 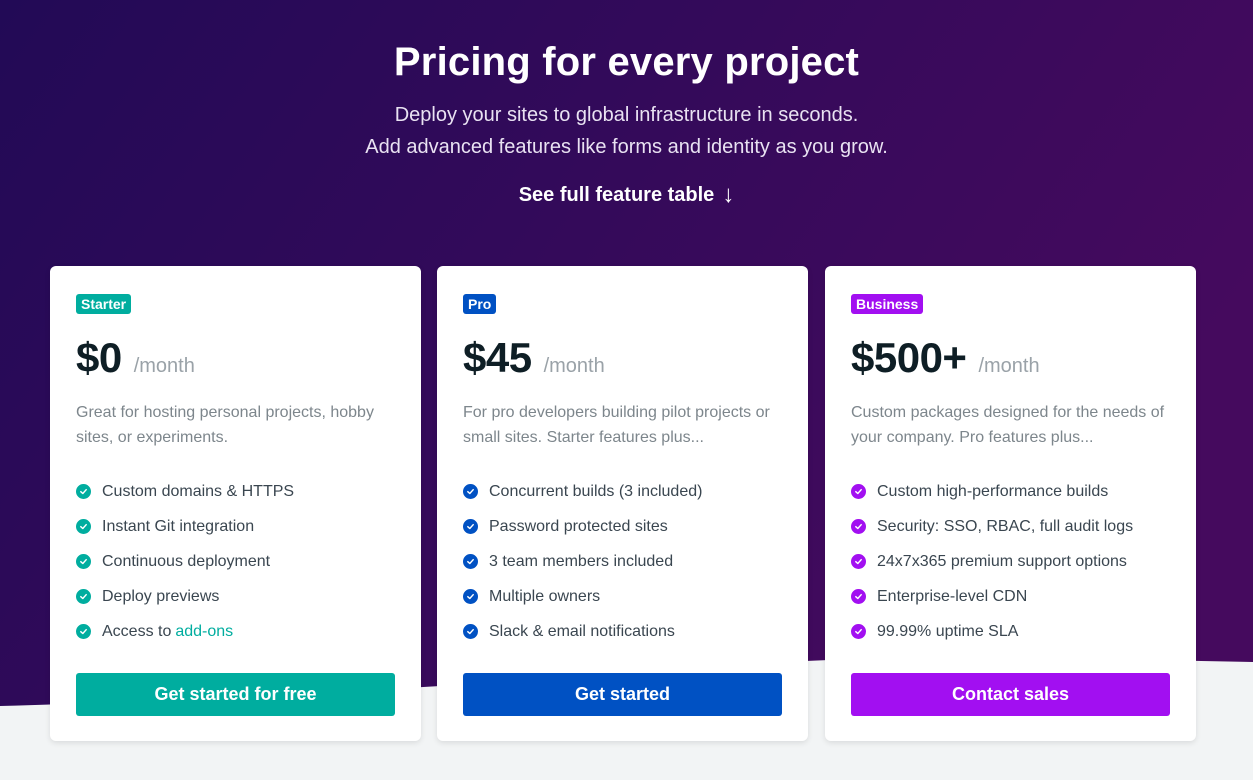 I want to click on contact-sales-button: Contact sales, so click(x=1010, y=694).